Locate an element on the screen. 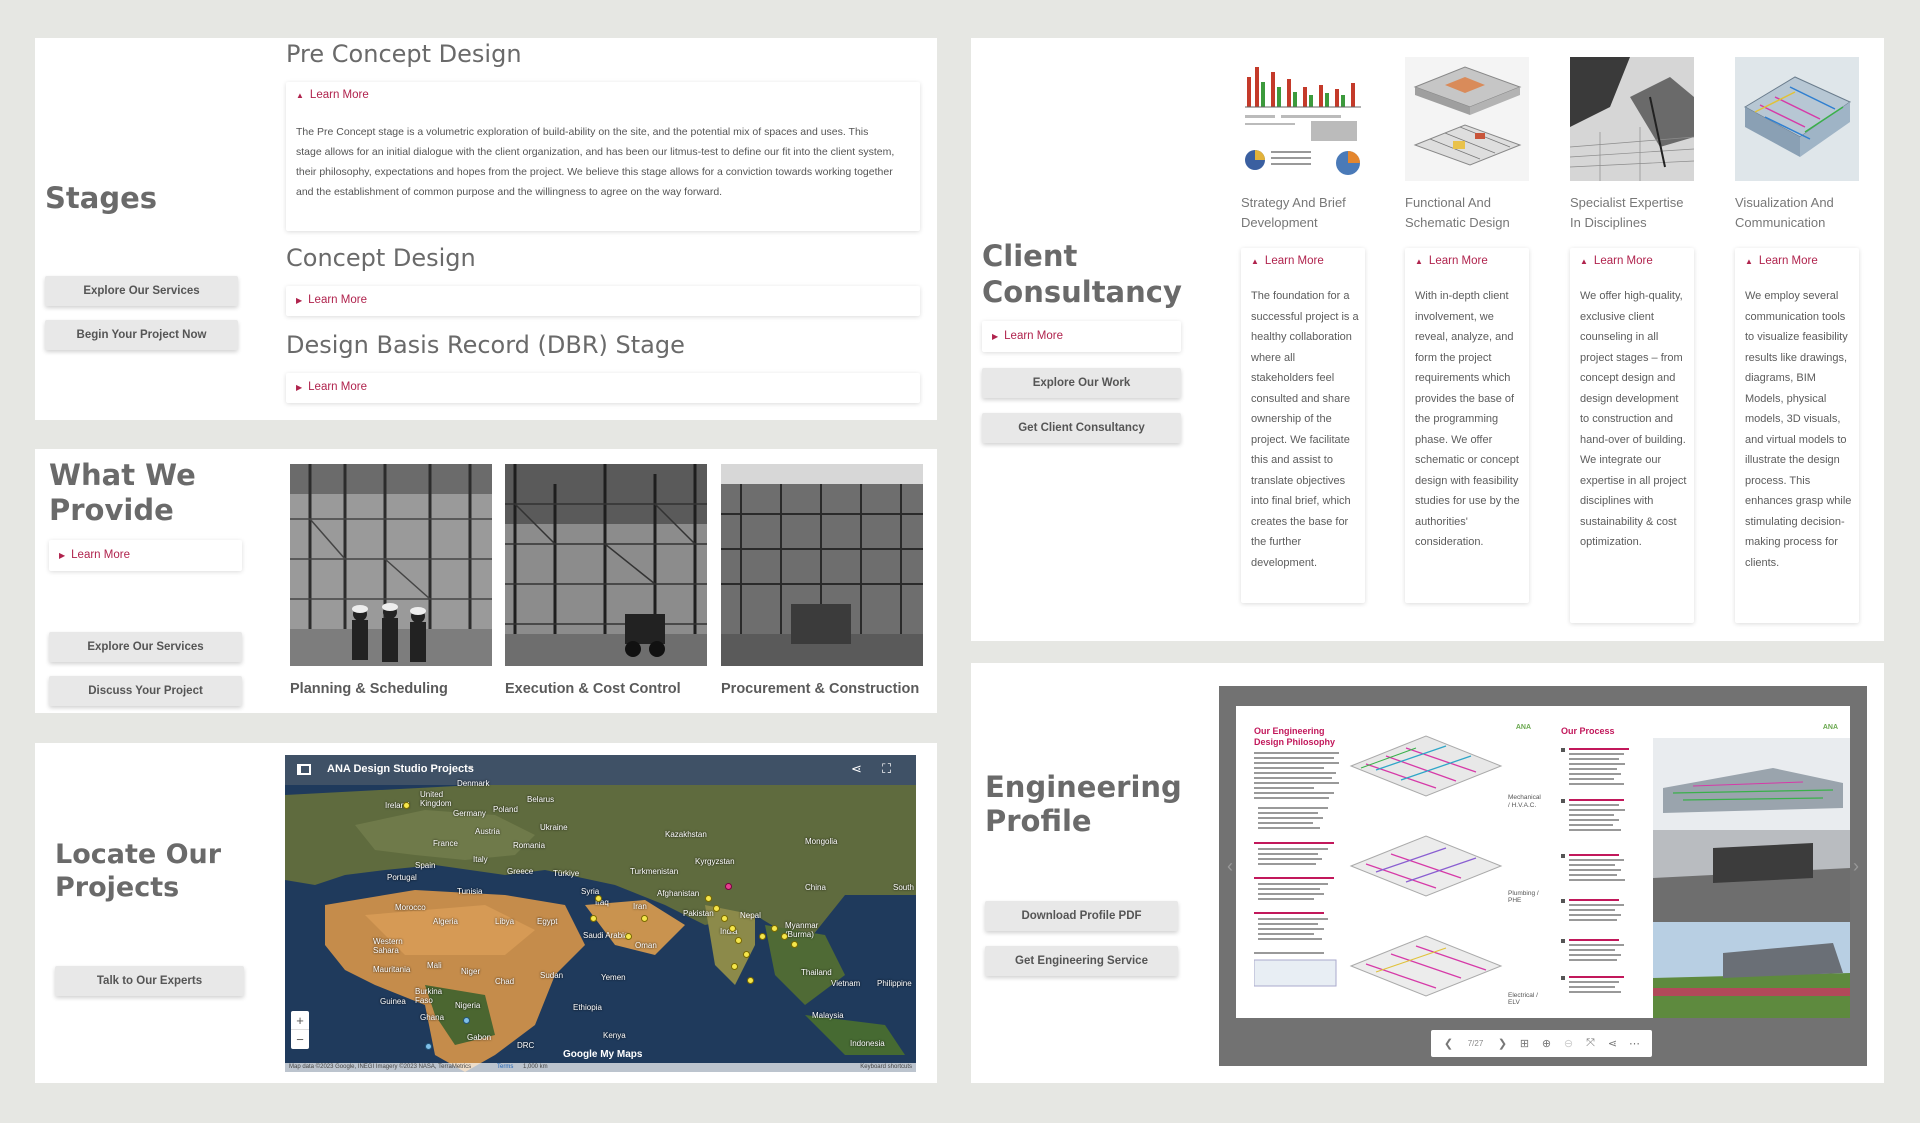 The image size is (1920, 1123). engineering-title: Engineering Profile is located at coordinates (1083, 804).